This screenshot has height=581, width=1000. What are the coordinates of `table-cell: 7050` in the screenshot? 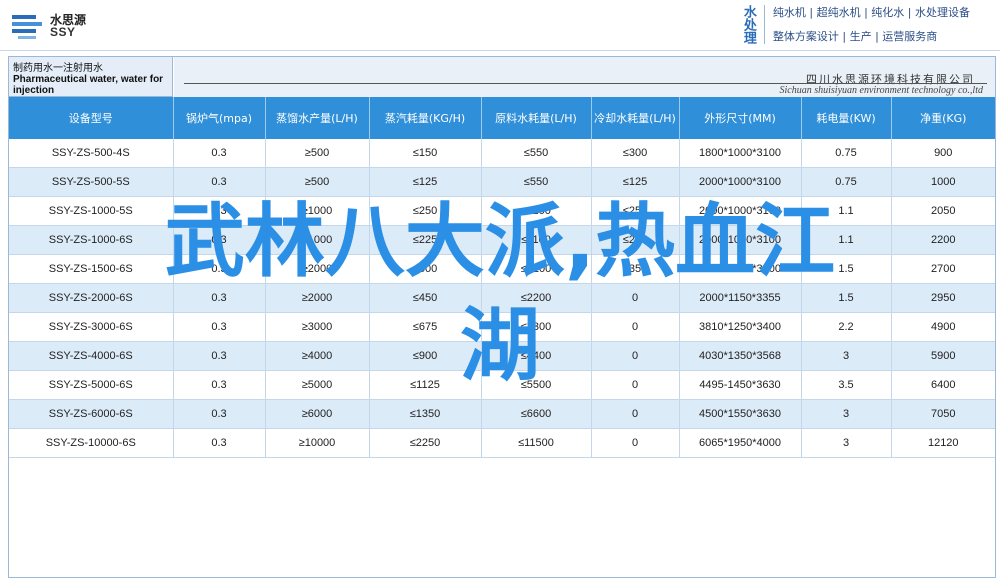 It's located at (943, 414).